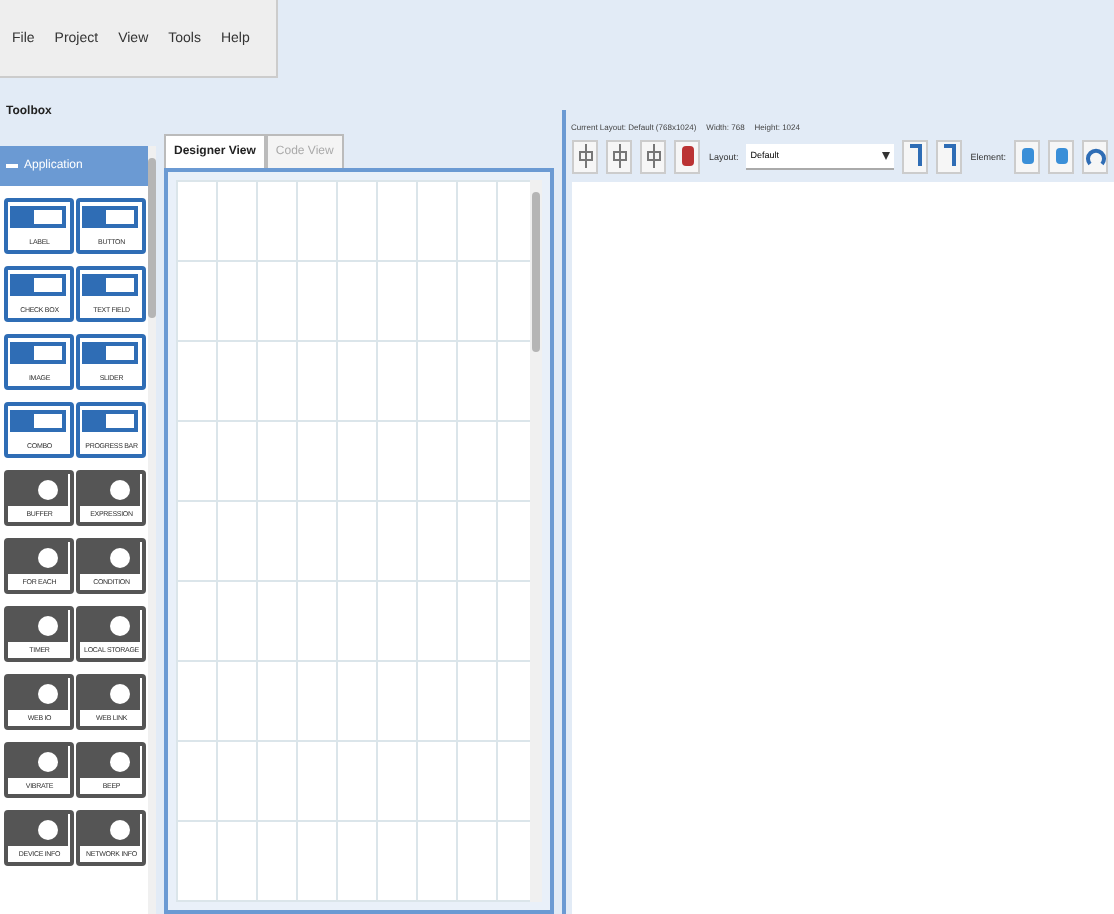 The width and height of the screenshot is (1114, 914). What do you see at coordinates (886, 155) in the screenshot?
I see `dropdown-icon` at bounding box center [886, 155].